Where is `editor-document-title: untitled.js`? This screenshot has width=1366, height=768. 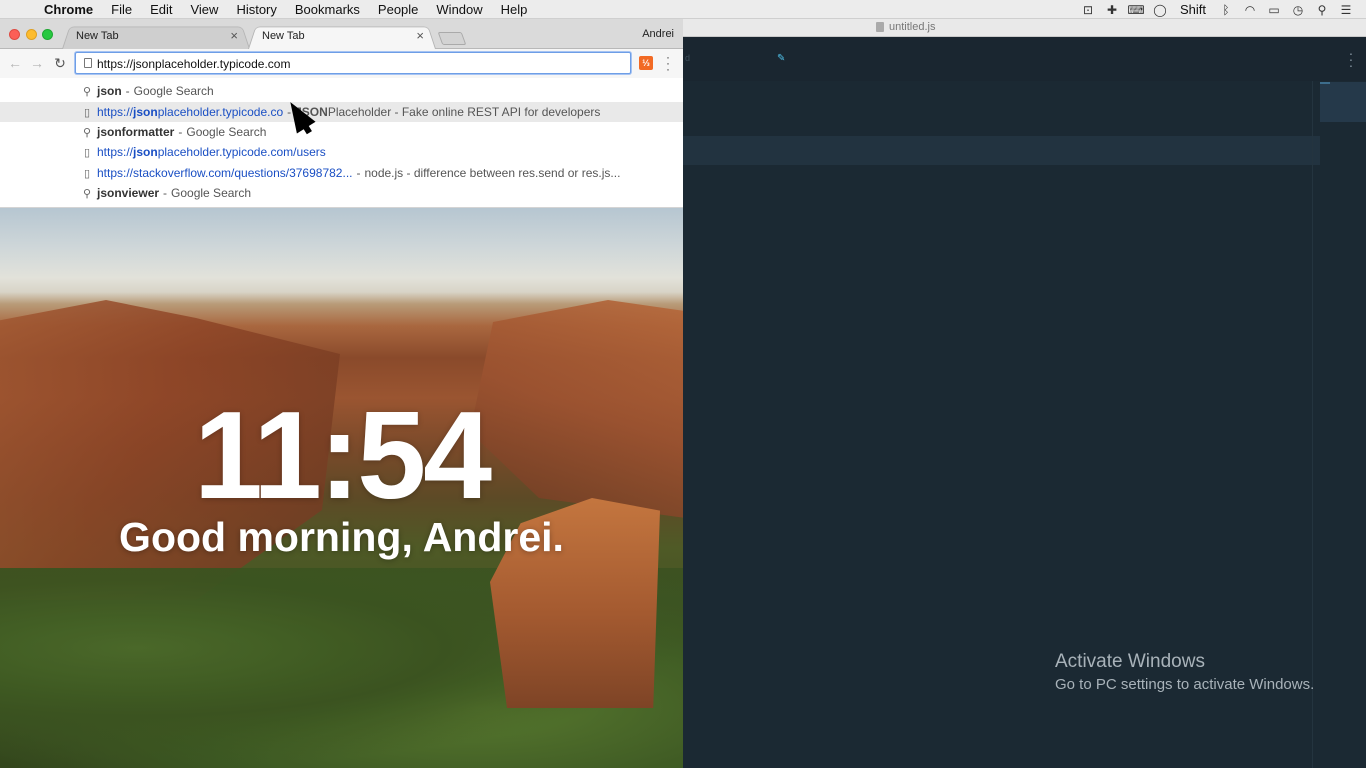 editor-document-title: untitled.js is located at coordinates (905, 27).